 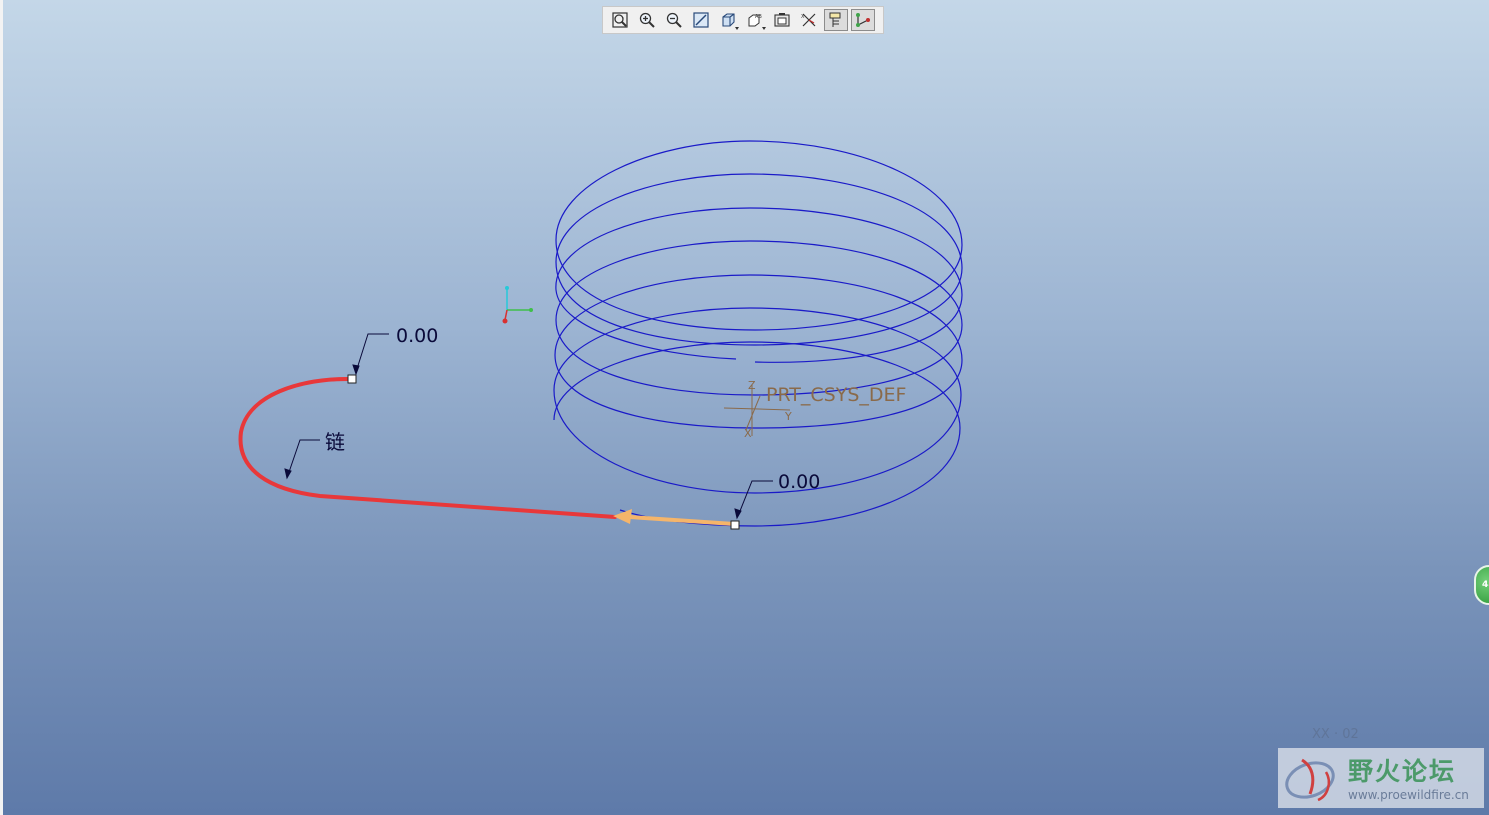 I want to click on repaint-button, so click(x=701, y=20).